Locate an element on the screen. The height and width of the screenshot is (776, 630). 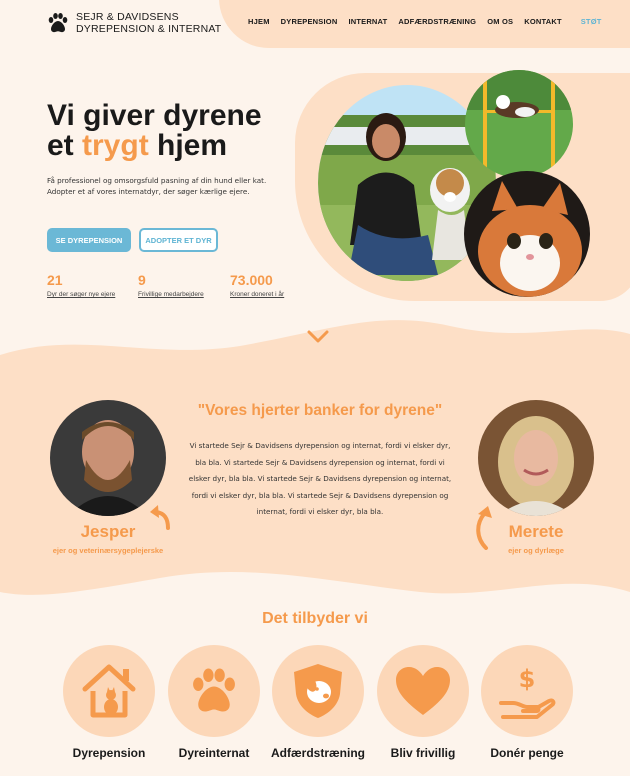
cat-photo is located at coordinates (527, 234).